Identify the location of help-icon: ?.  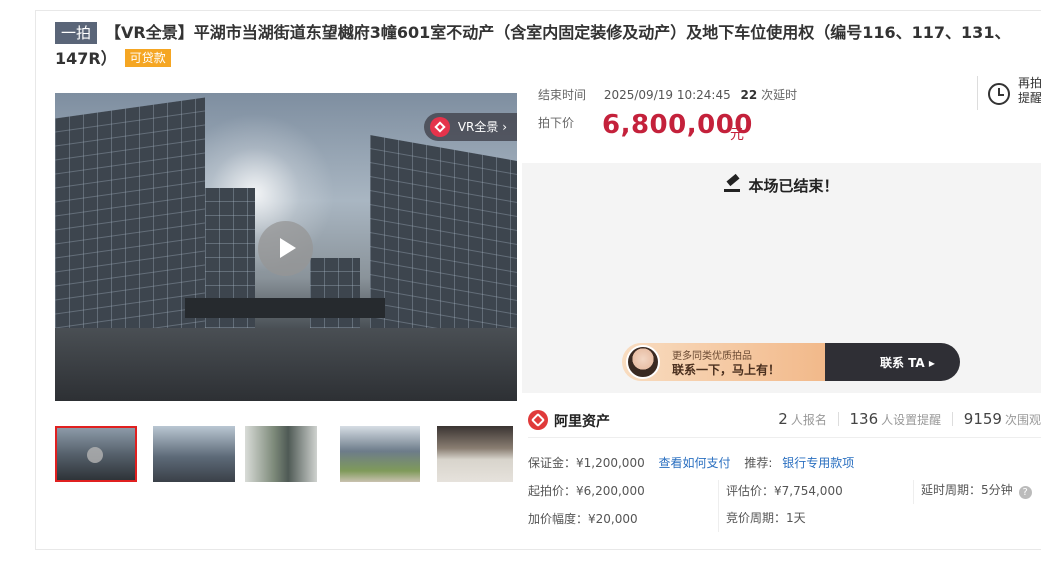
(1025, 492).